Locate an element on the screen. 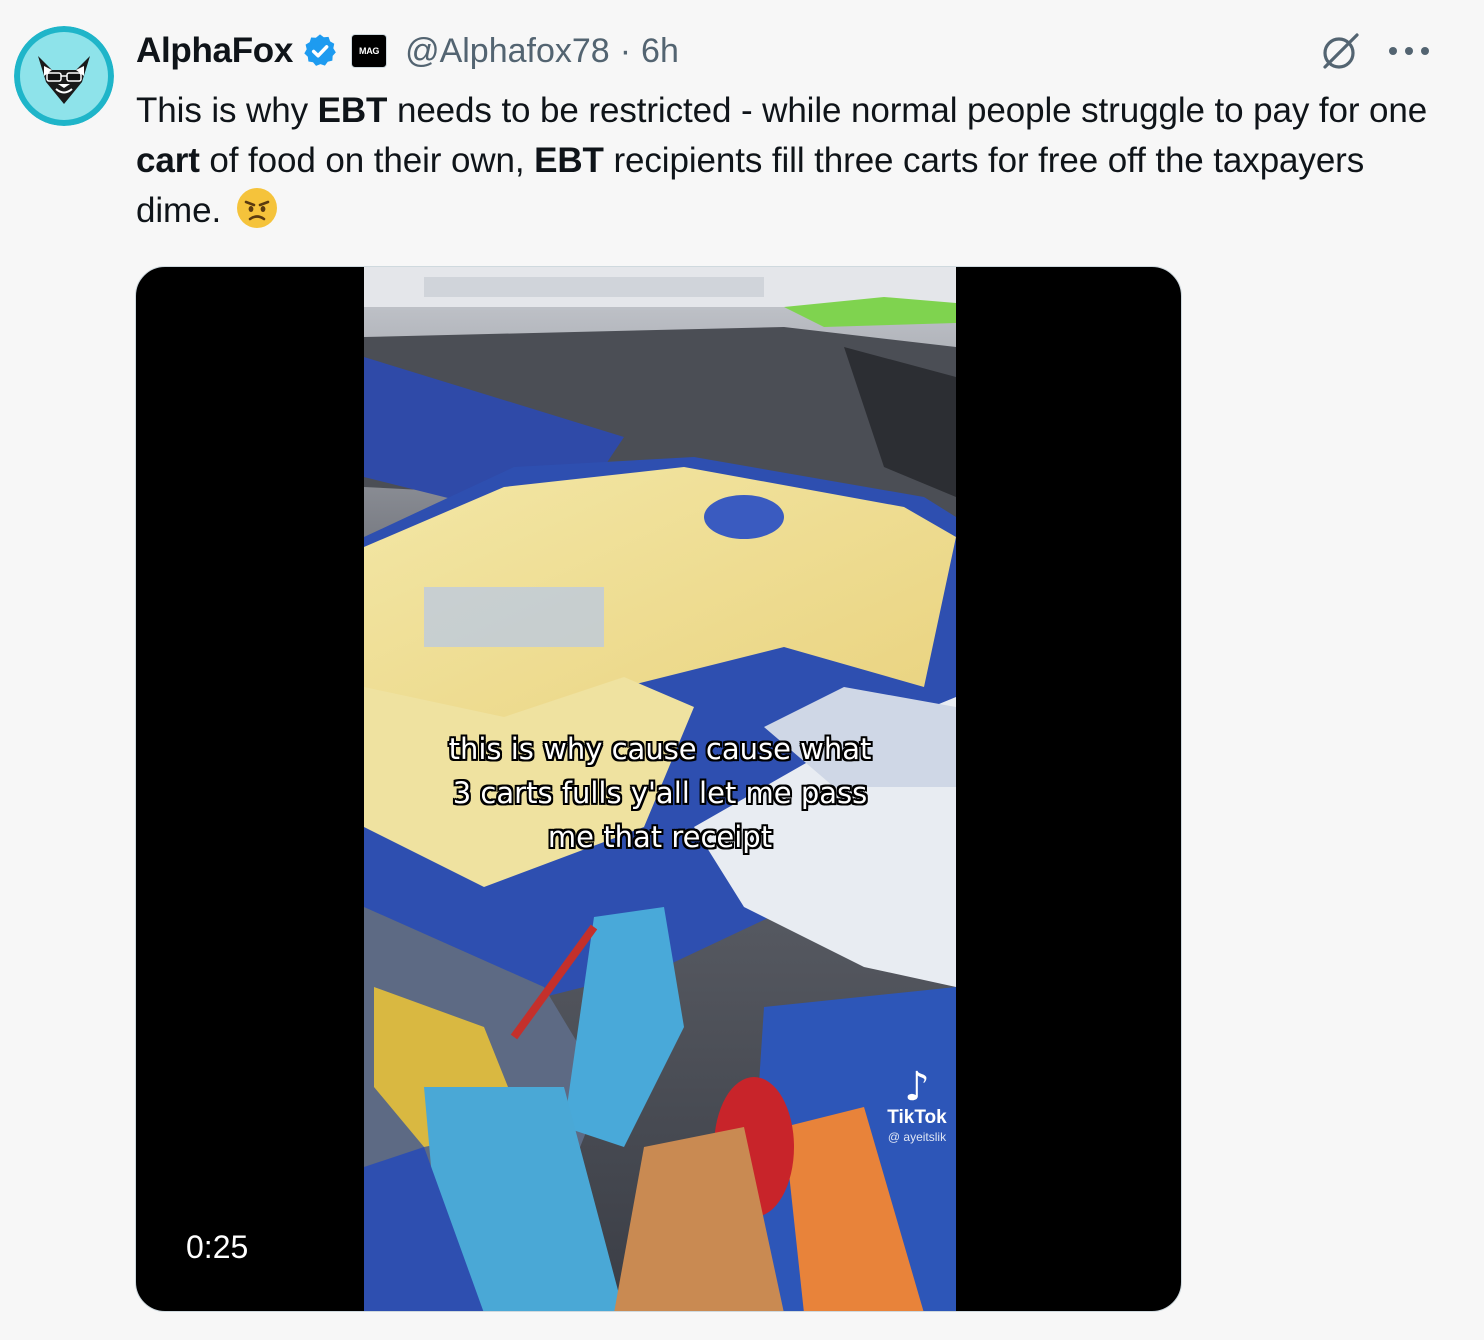  fox-avatar-icon is located at coordinates (64, 76).